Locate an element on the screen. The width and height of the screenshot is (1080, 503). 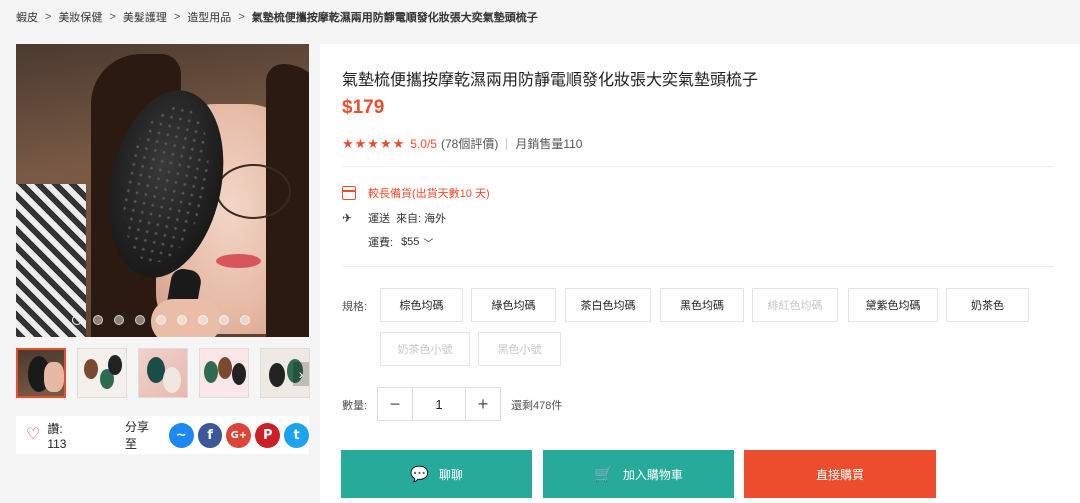
buy-now-label: 直接購買 is located at coordinates (839, 474).